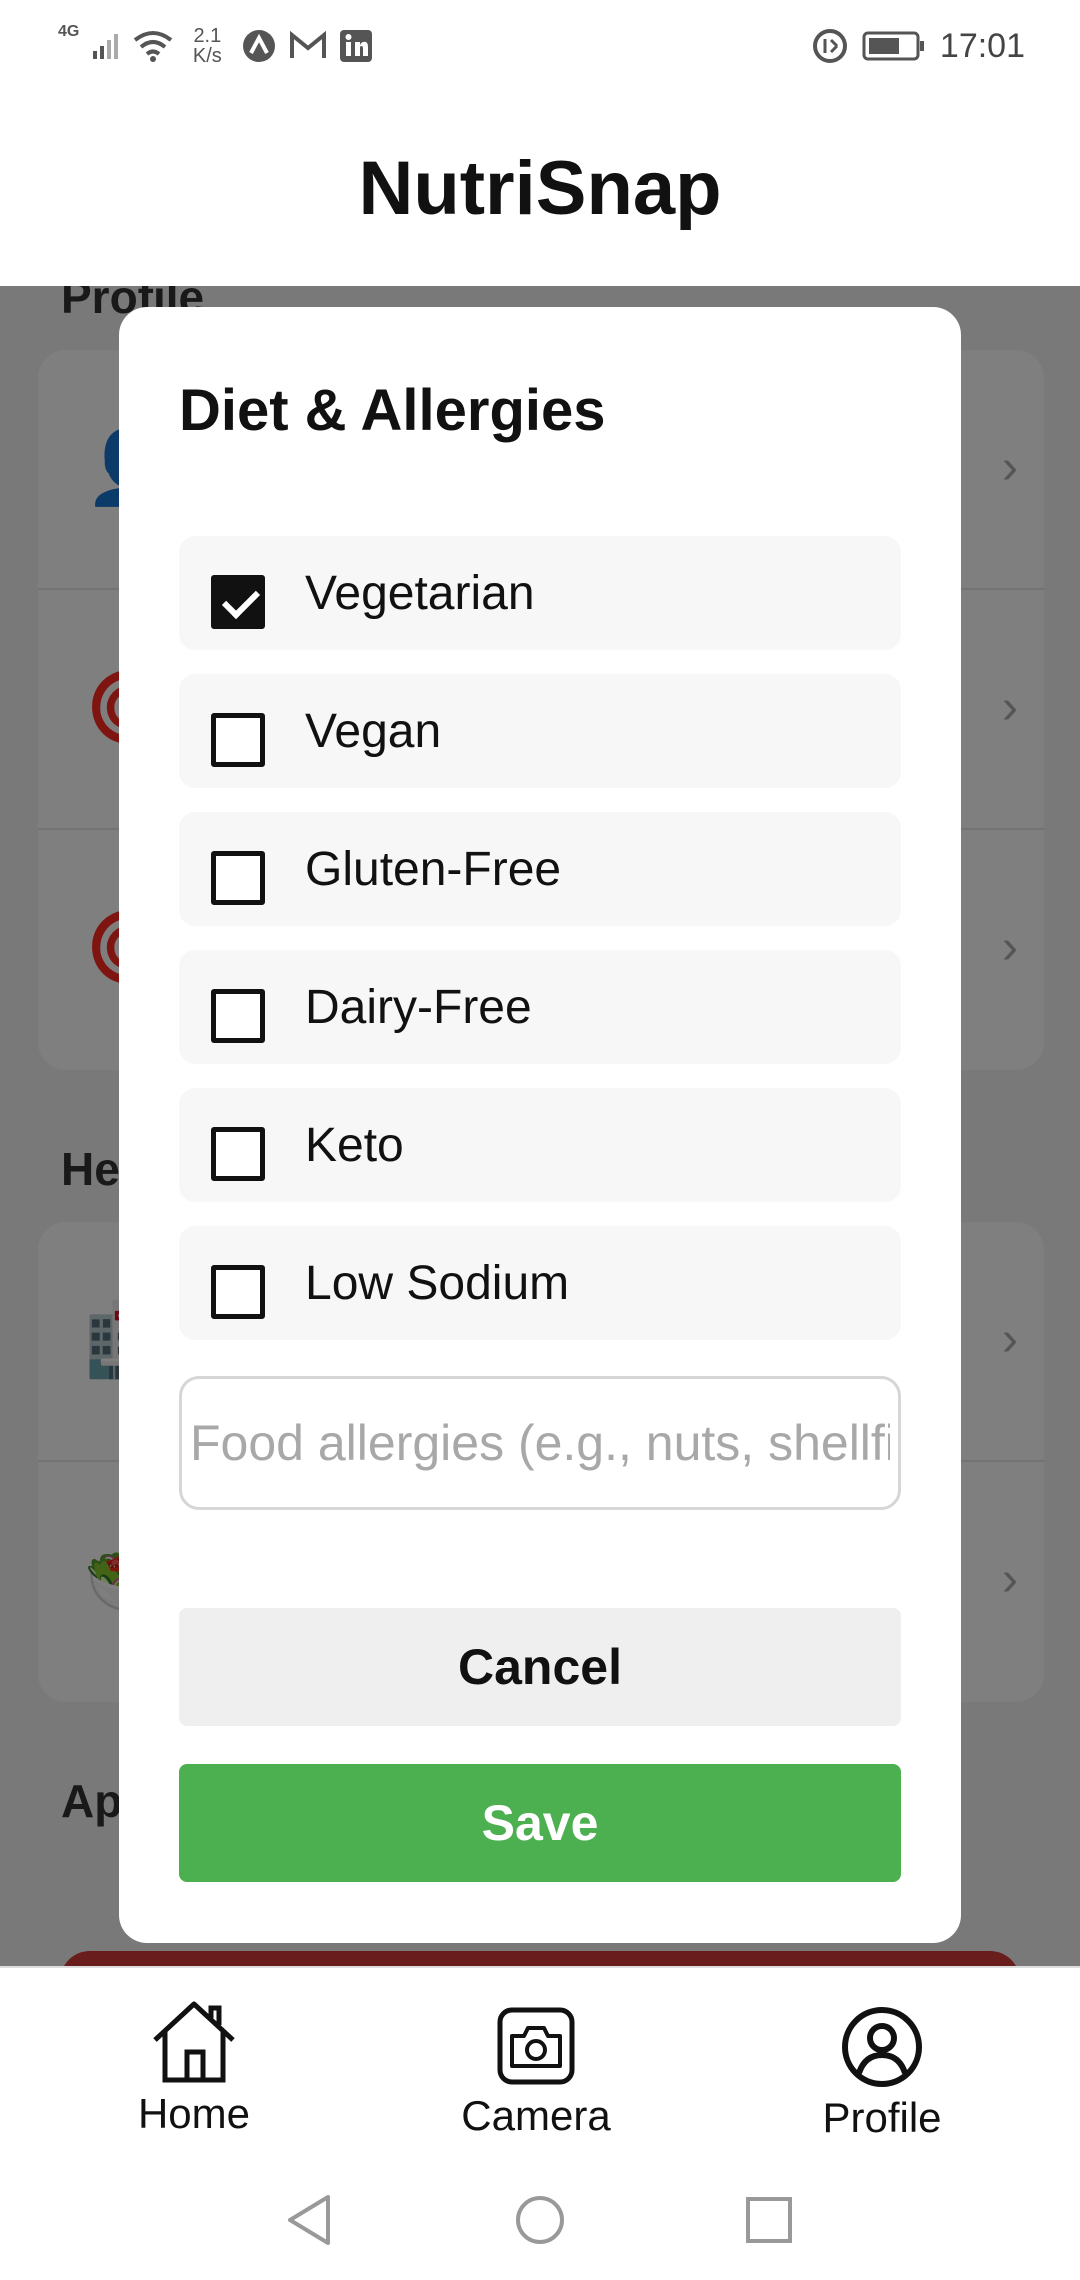  What do you see at coordinates (769, 2220) in the screenshot?
I see `recents-icon` at bounding box center [769, 2220].